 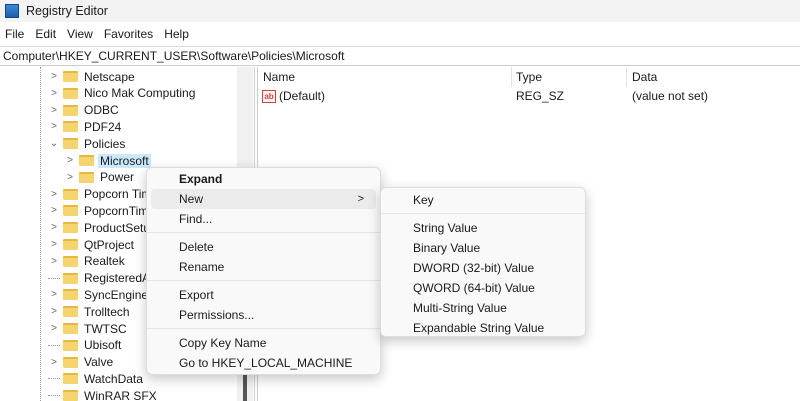 I want to click on tree-item-label: Valve, so click(x=99, y=362).